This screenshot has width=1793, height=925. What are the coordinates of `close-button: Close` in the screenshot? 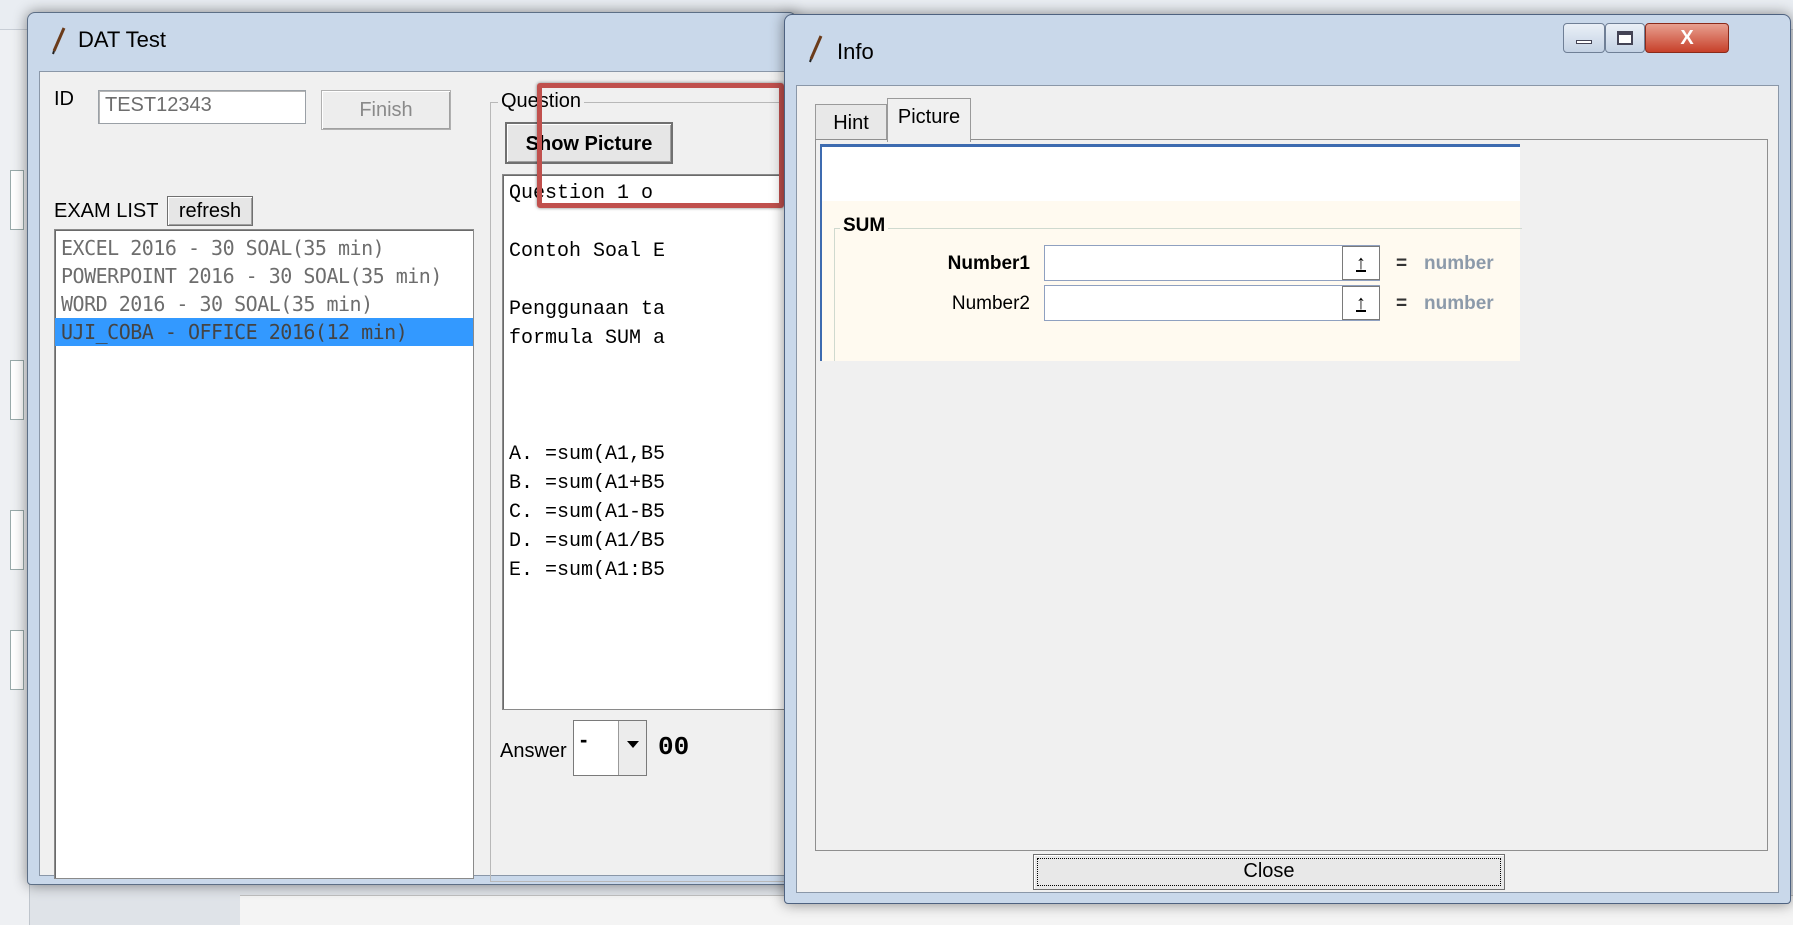 It's located at (1269, 872).